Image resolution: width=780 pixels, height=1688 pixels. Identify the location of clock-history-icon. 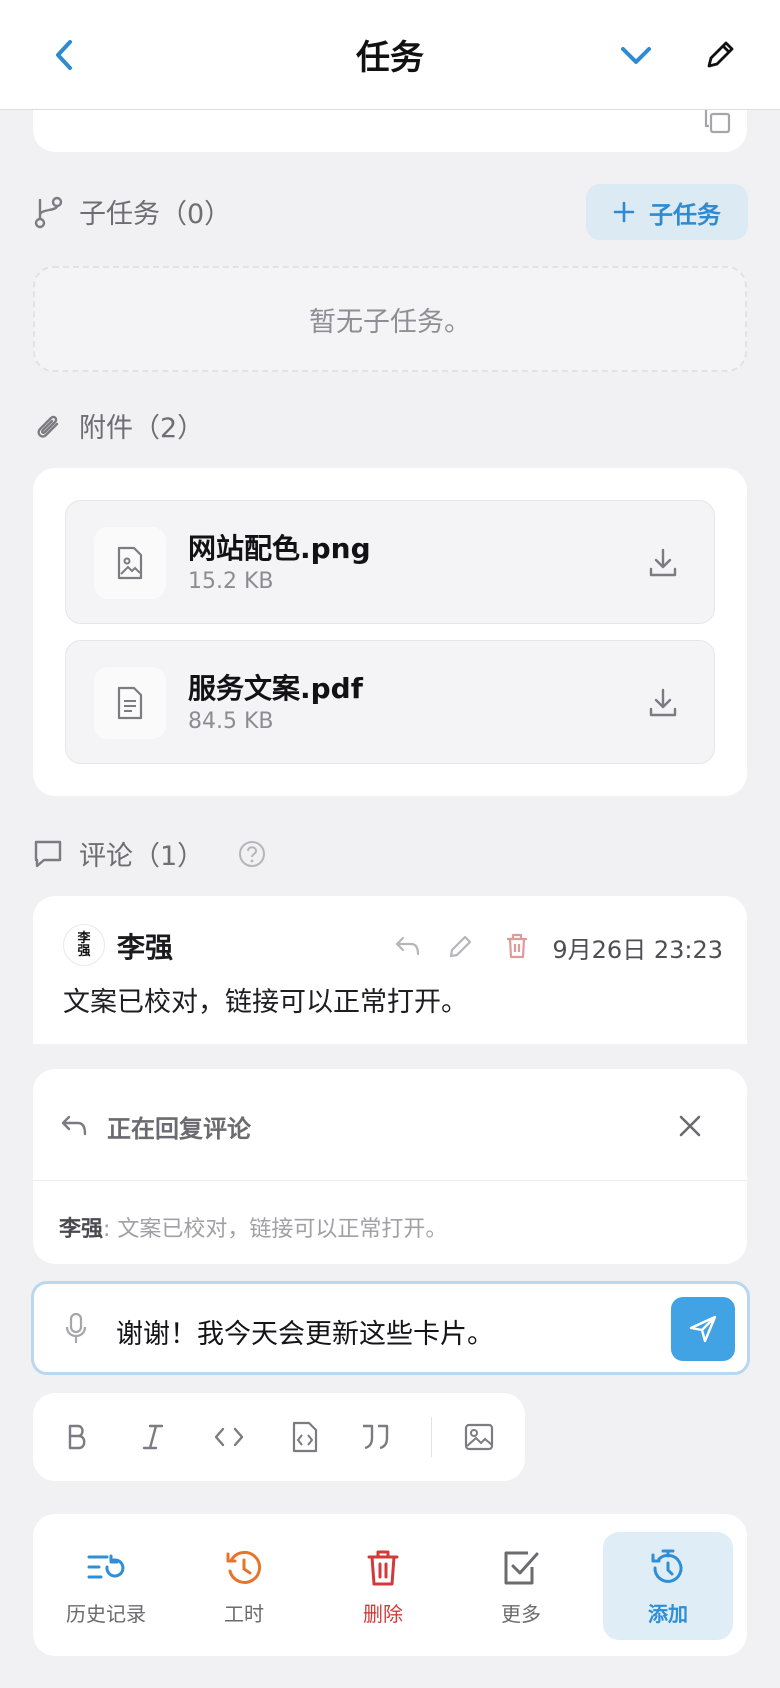
(244, 1567).